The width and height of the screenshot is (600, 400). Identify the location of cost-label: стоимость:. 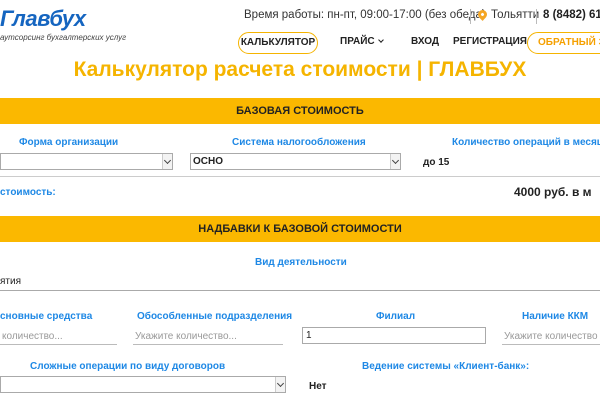
(28, 192).